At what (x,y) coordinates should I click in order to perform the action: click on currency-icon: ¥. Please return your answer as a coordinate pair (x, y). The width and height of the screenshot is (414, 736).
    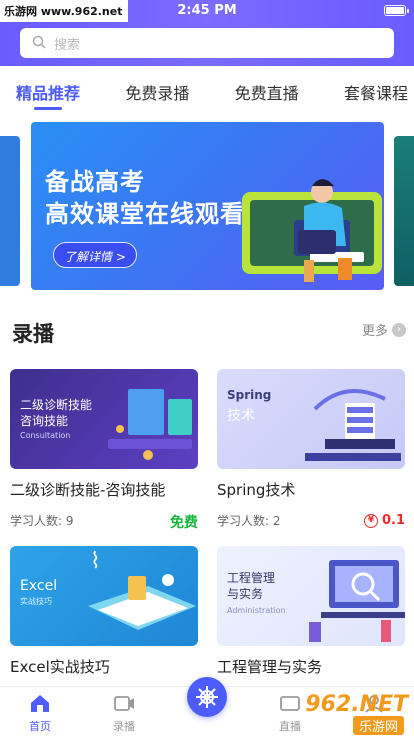
    Looking at the image, I should click on (370, 520).